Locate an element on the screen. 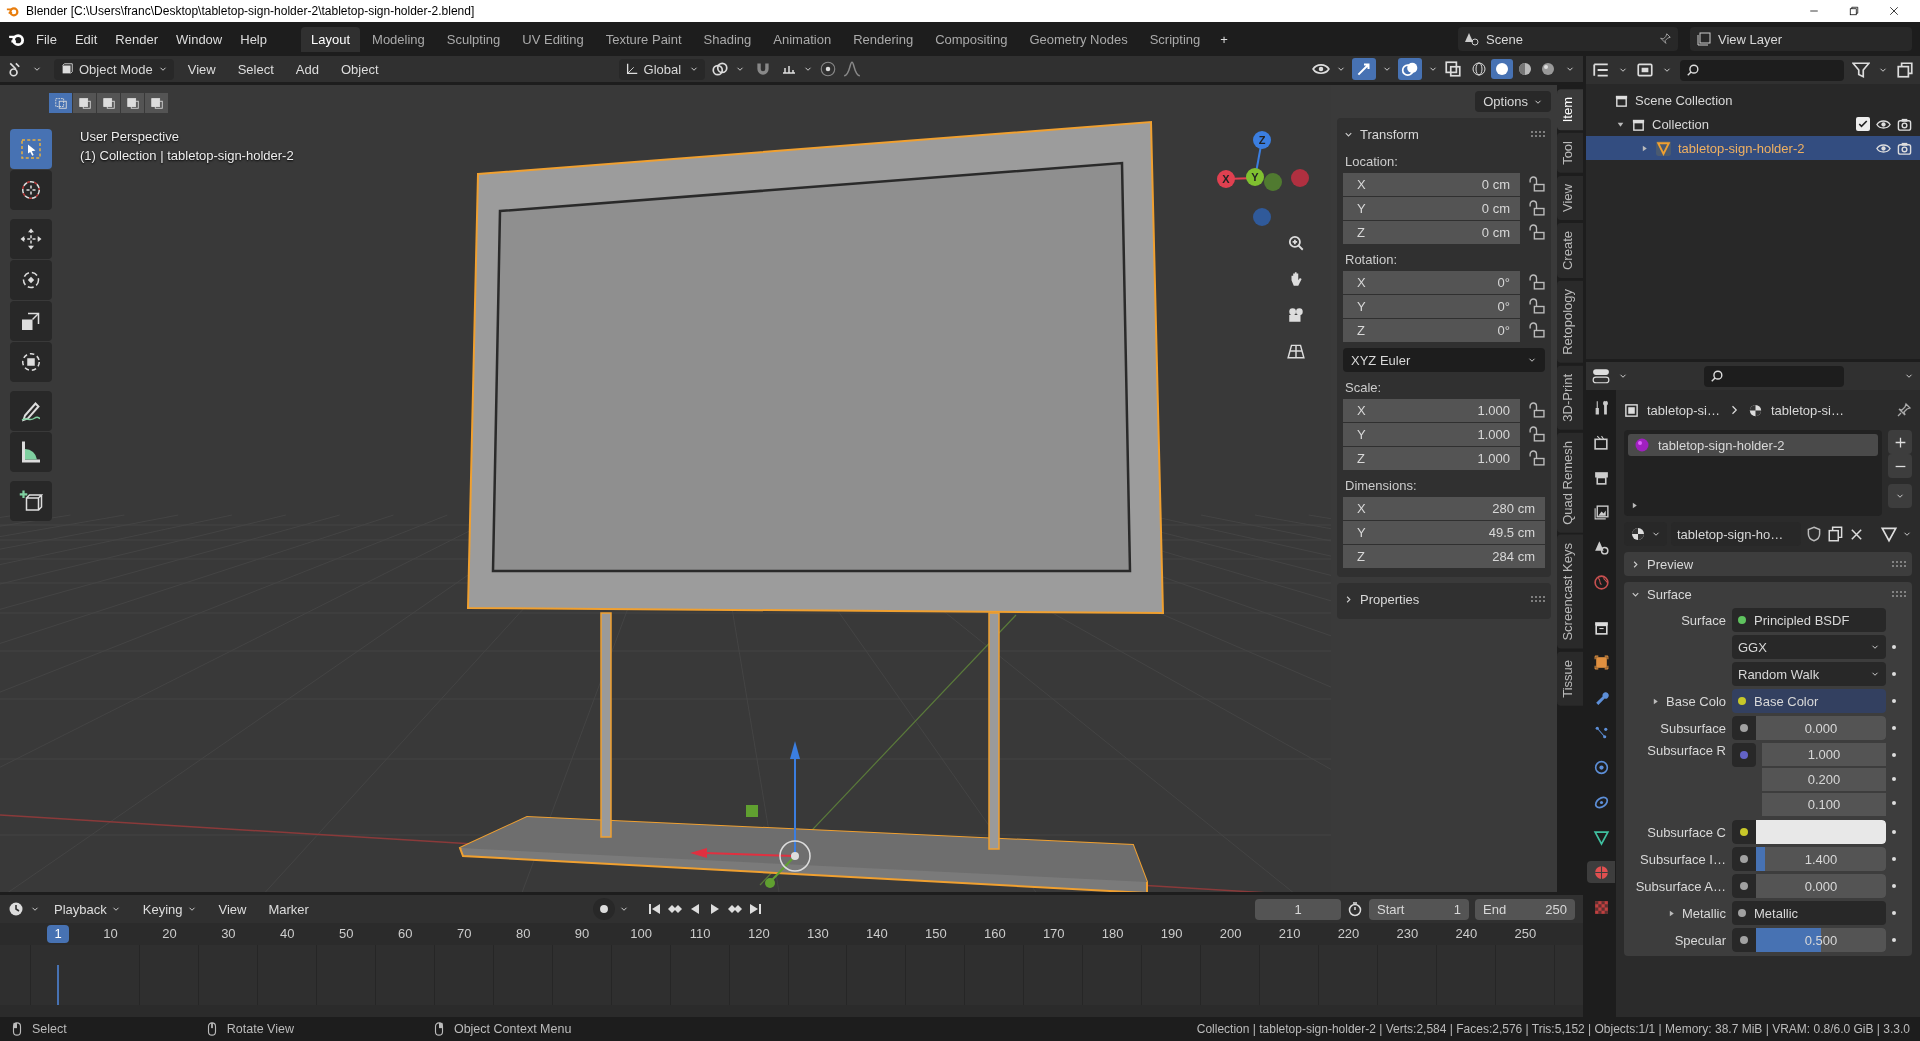  pencil-tool is located at coordinates (31, 411).